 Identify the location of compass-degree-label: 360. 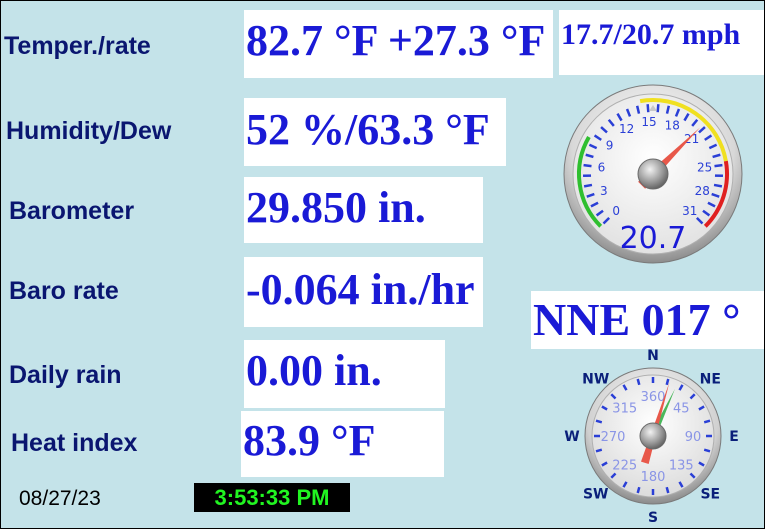
(653, 397).